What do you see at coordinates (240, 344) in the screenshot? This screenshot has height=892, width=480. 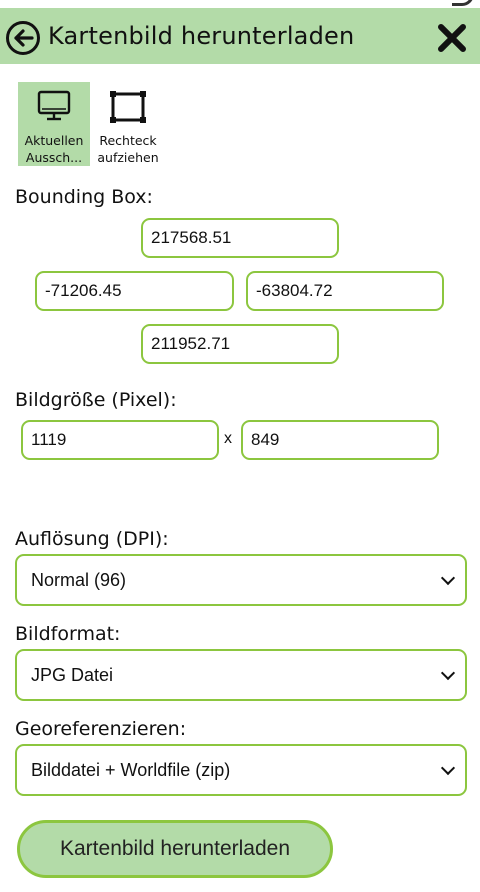 I see `bbox-bottom-input: 211952.71` at bounding box center [240, 344].